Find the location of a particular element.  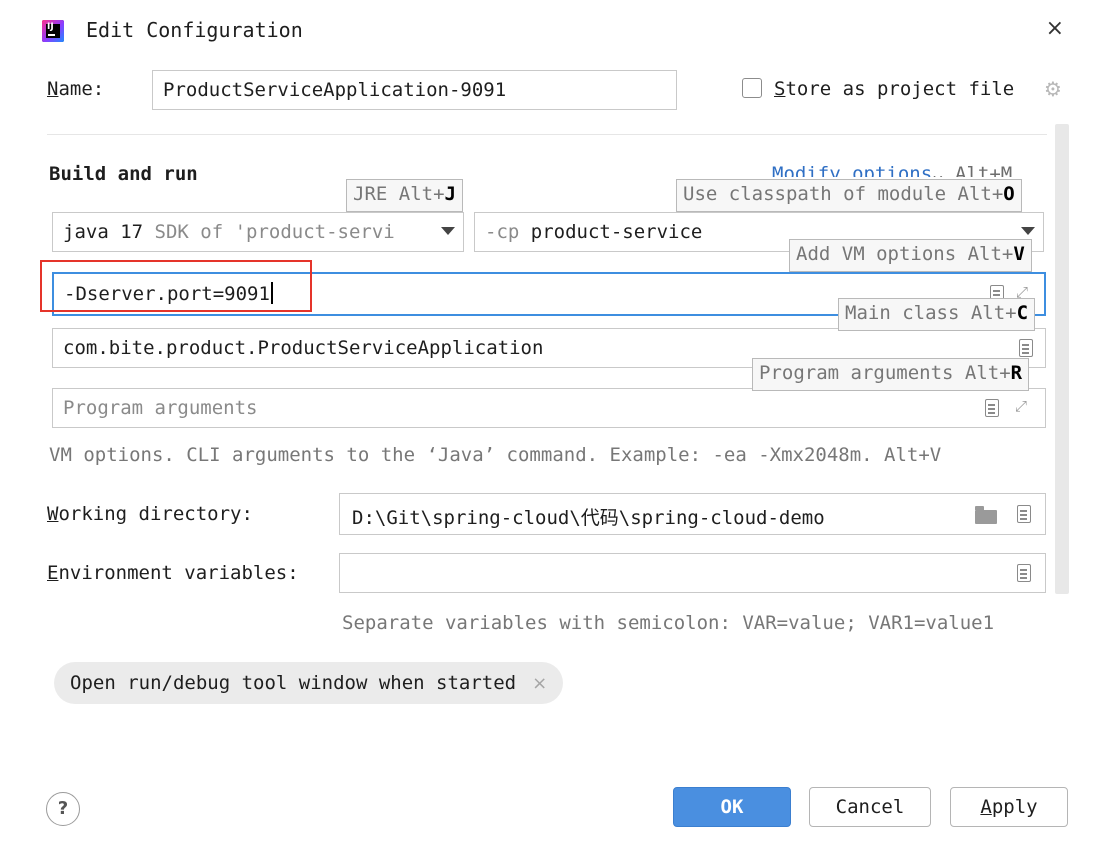

gear-icon: ⚙ is located at coordinates (1054, 89).